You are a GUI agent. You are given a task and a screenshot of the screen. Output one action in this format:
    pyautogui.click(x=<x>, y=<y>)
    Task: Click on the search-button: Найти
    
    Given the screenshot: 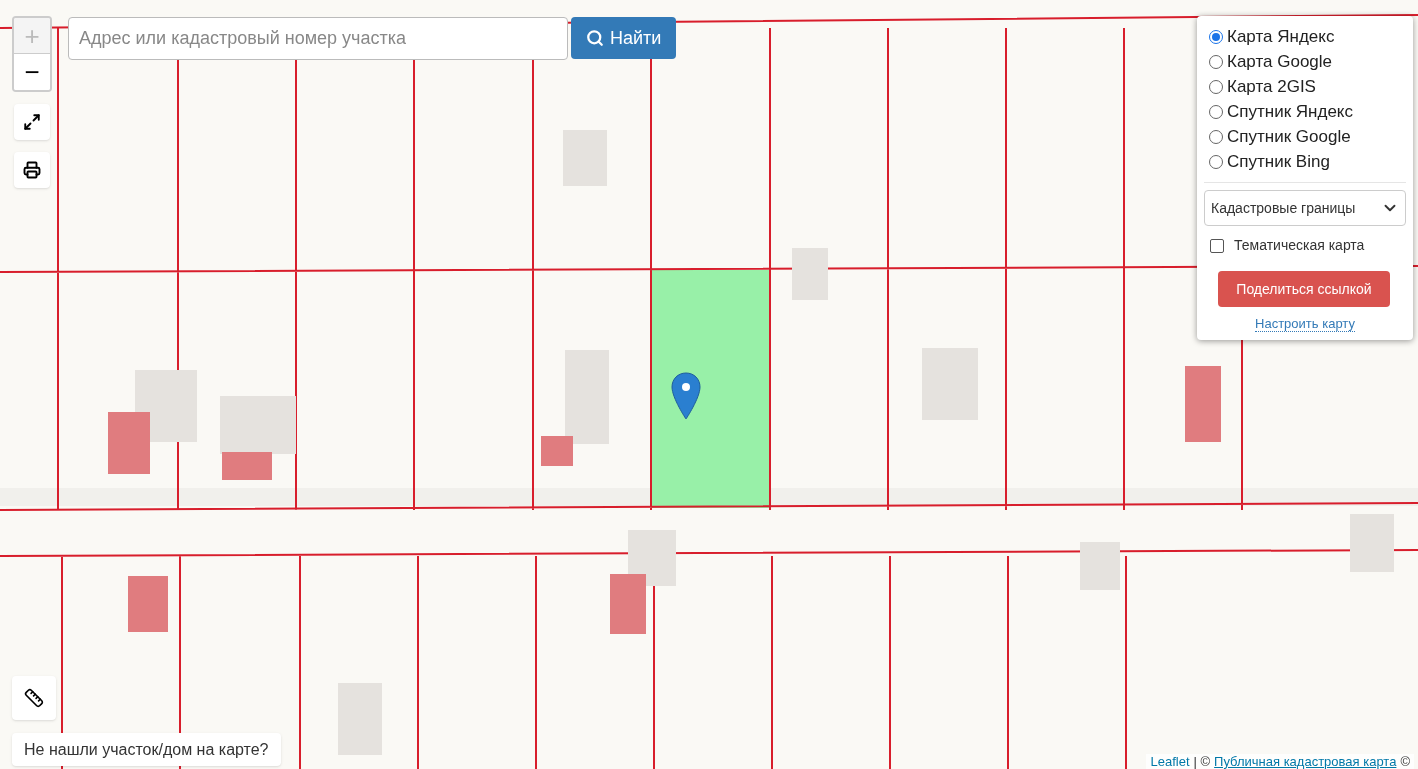 What is the action you would take?
    pyautogui.click(x=624, y=38)
    